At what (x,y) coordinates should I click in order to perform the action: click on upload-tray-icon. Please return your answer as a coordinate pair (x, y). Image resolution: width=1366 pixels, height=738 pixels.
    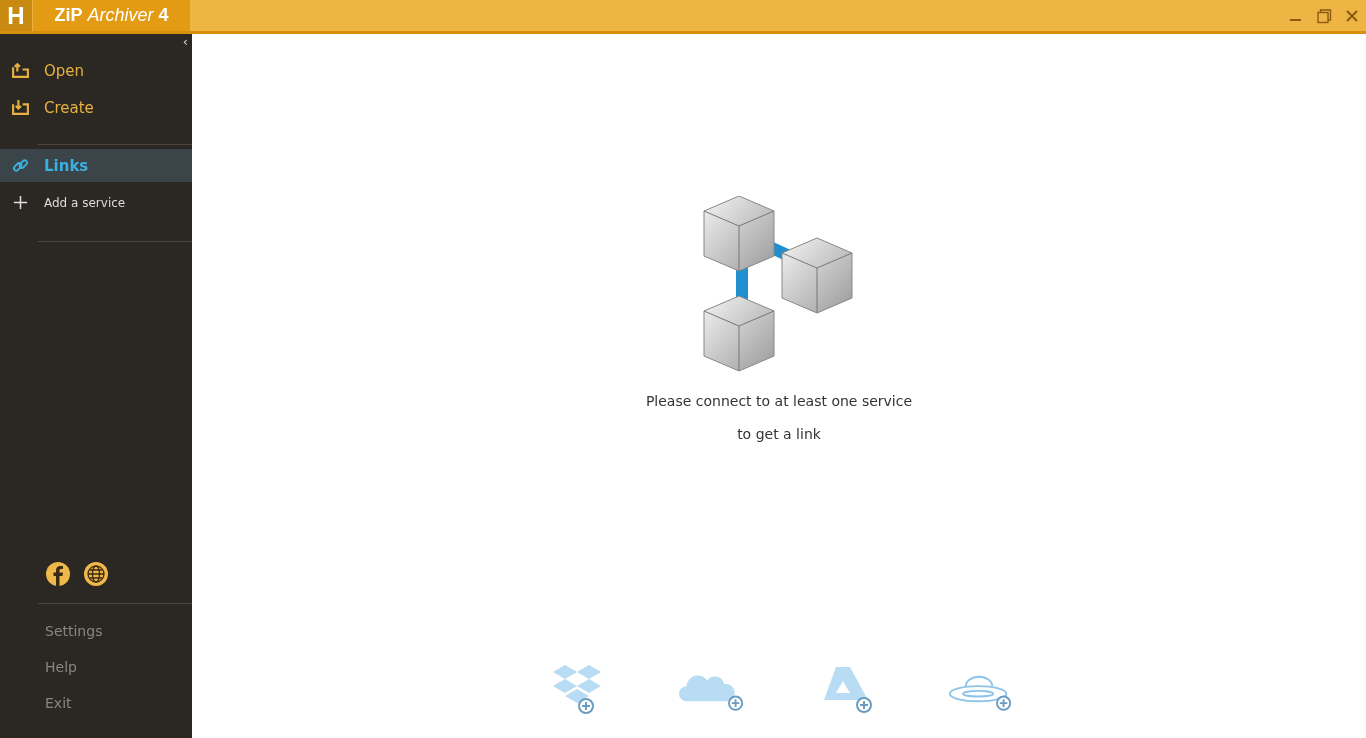
    Looking at the image, I should click on (20, 70).